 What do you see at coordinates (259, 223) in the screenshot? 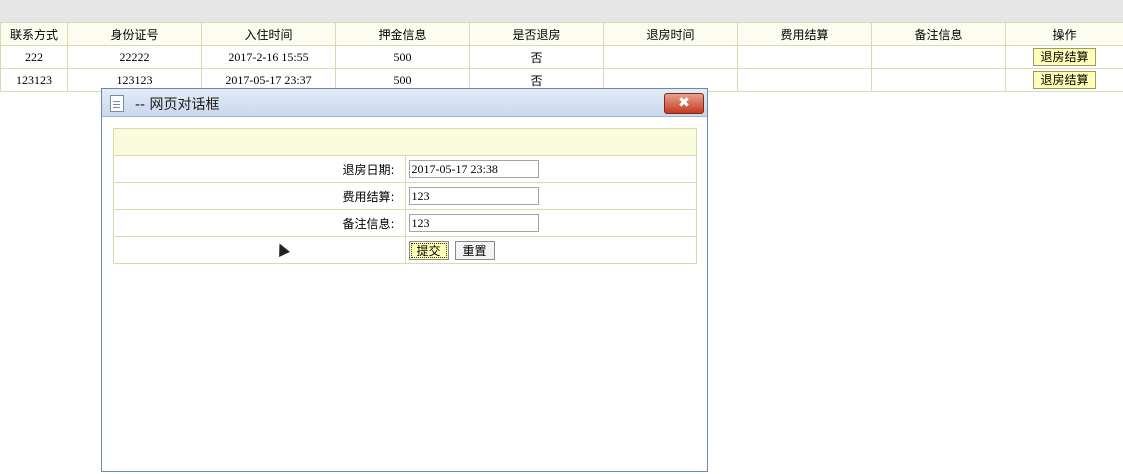
I see `remark-label: 备注信息:` at bounding box center [259, 223].